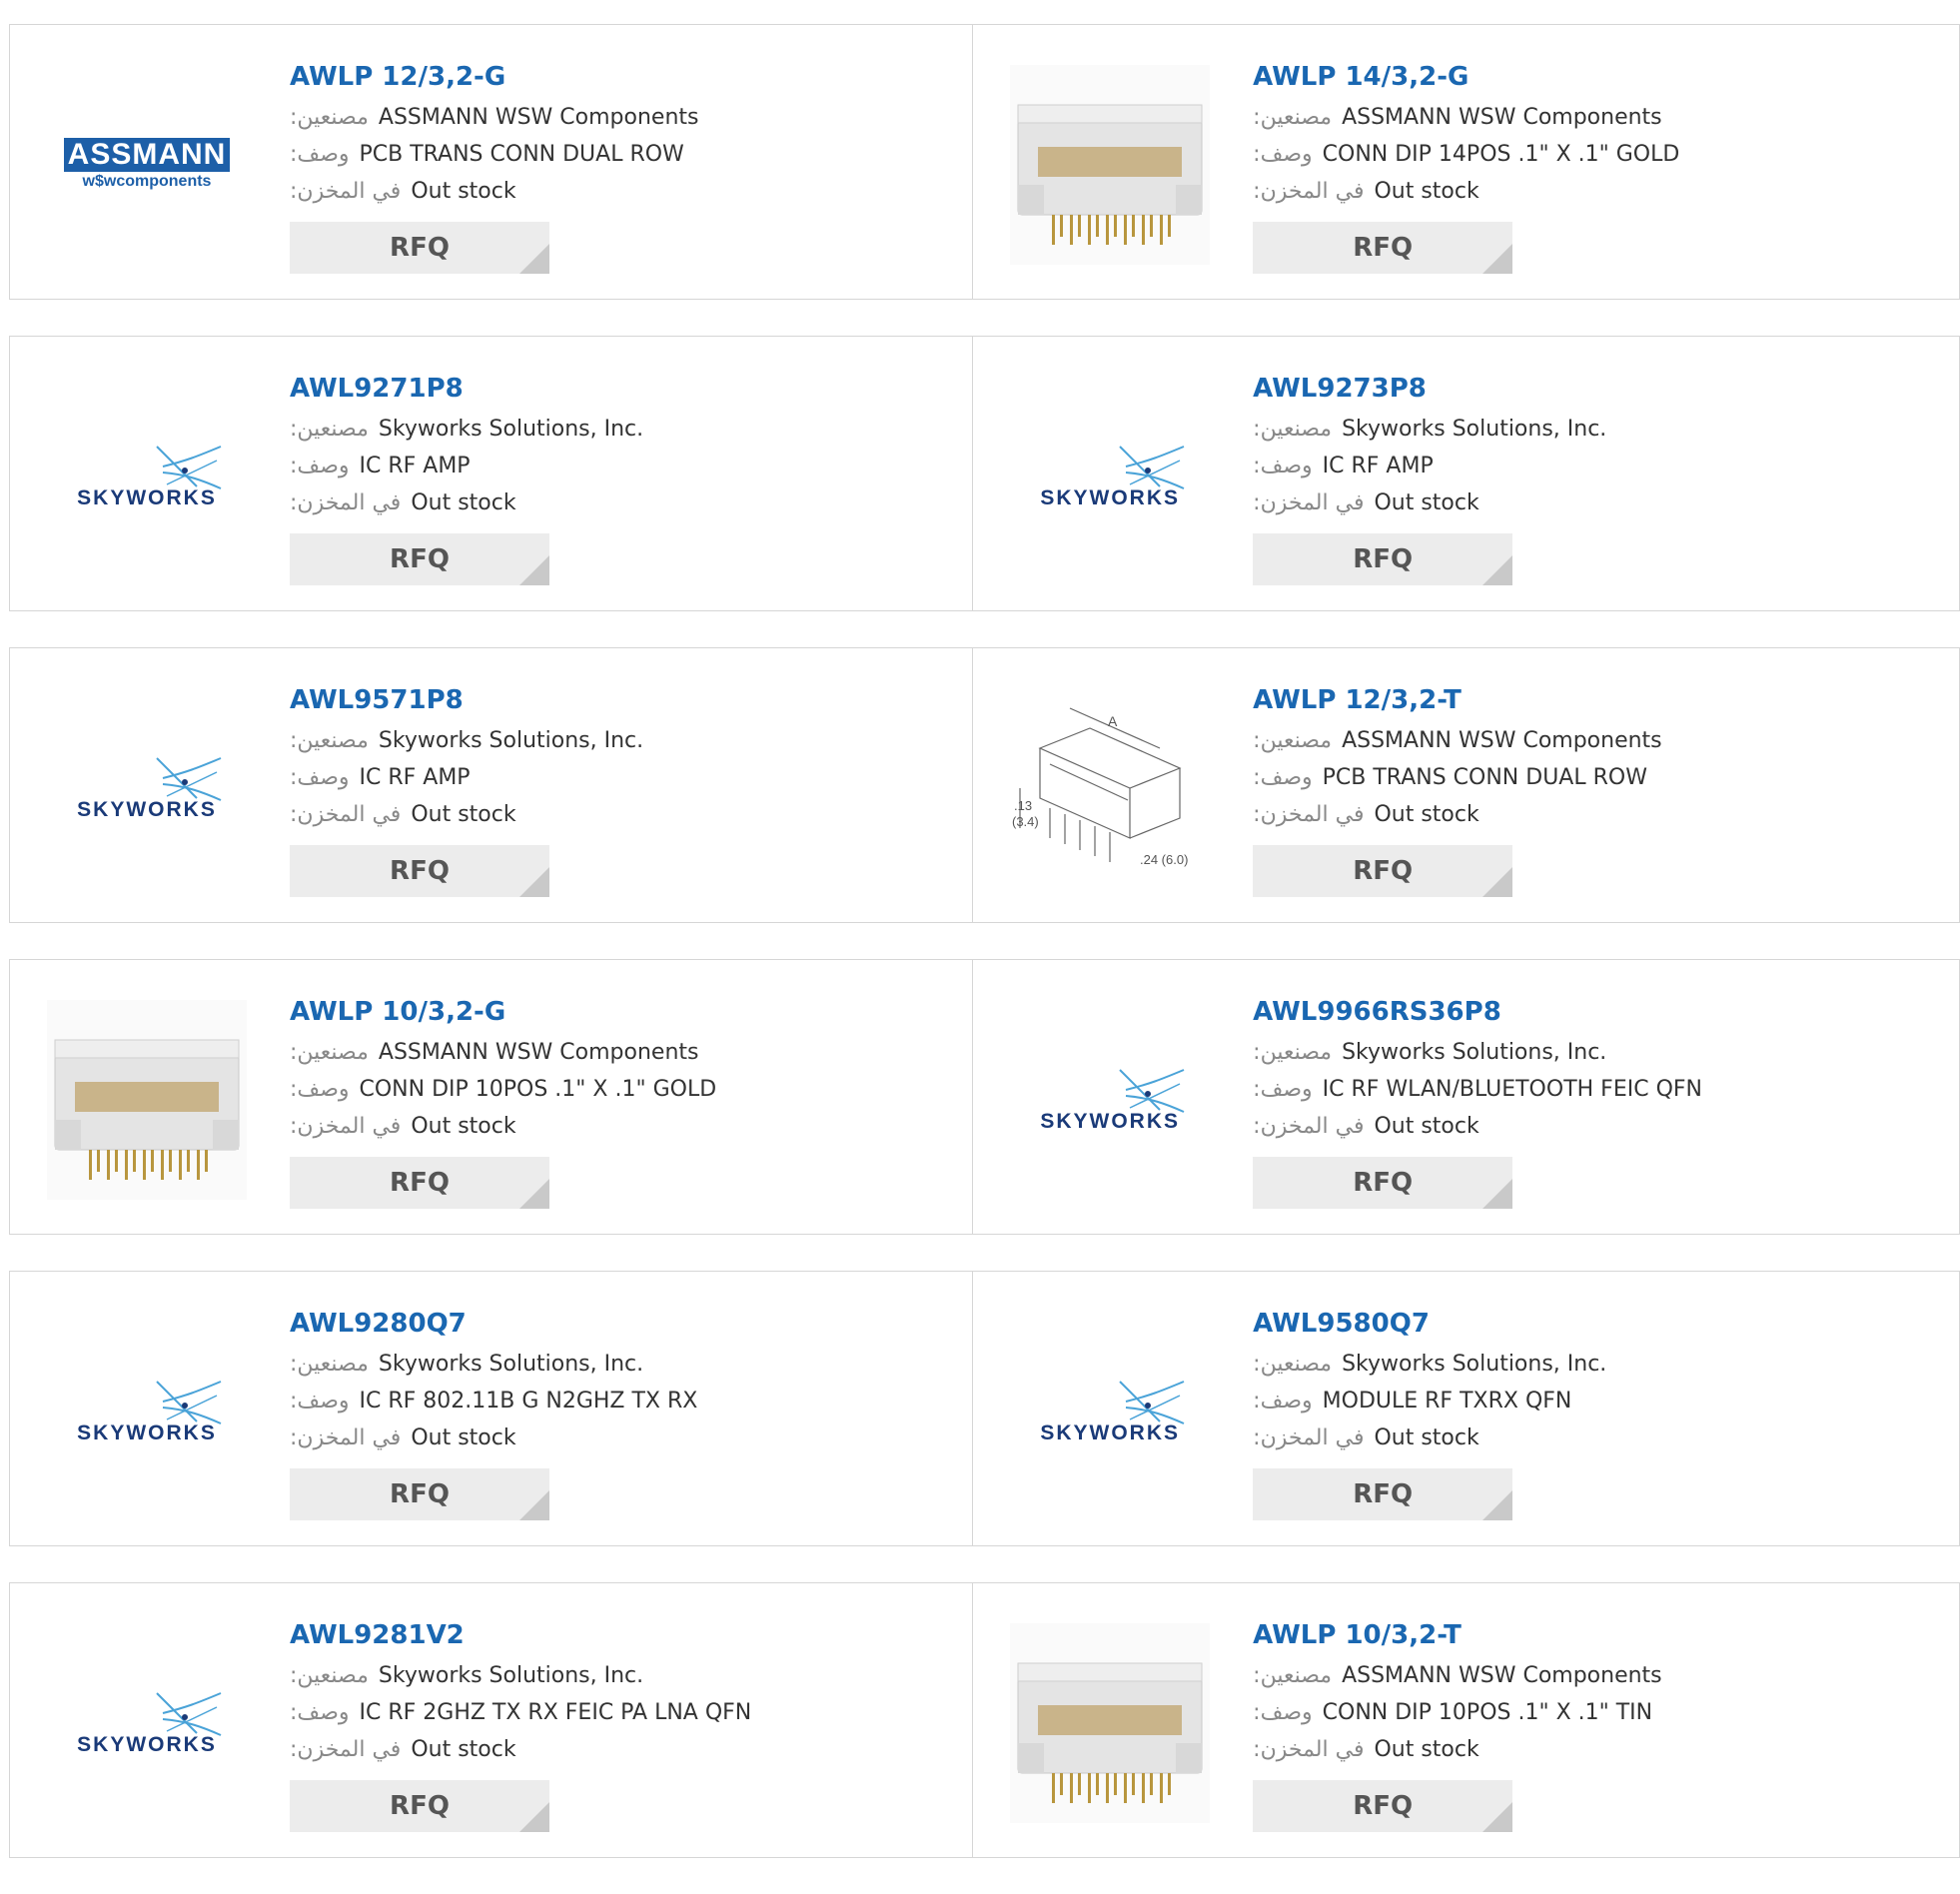 Image resolution: width=1960 pixels, height=1894 pixels. What do you see at coordinates (1457, 1675) in the screenshot?
I see `manufacturer-line: :مصنعين ASSMANN WSW Components` at bounding box center [1457, 1675].